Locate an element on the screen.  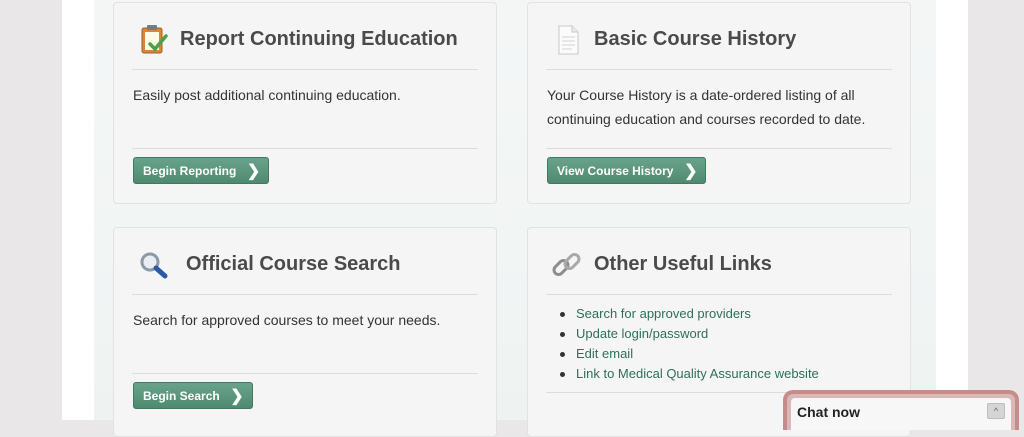
card-title: Other Useful Links is located at coordinates (683, 264).